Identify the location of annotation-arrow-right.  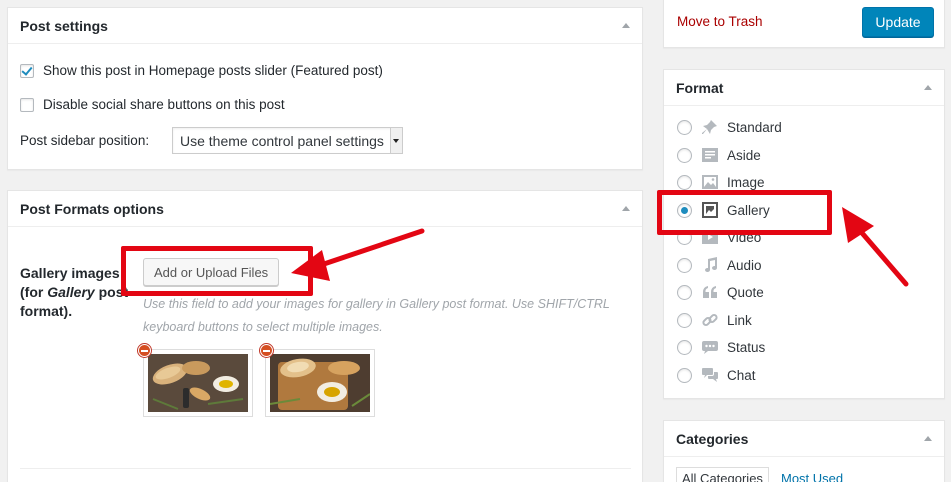
(875, 247).